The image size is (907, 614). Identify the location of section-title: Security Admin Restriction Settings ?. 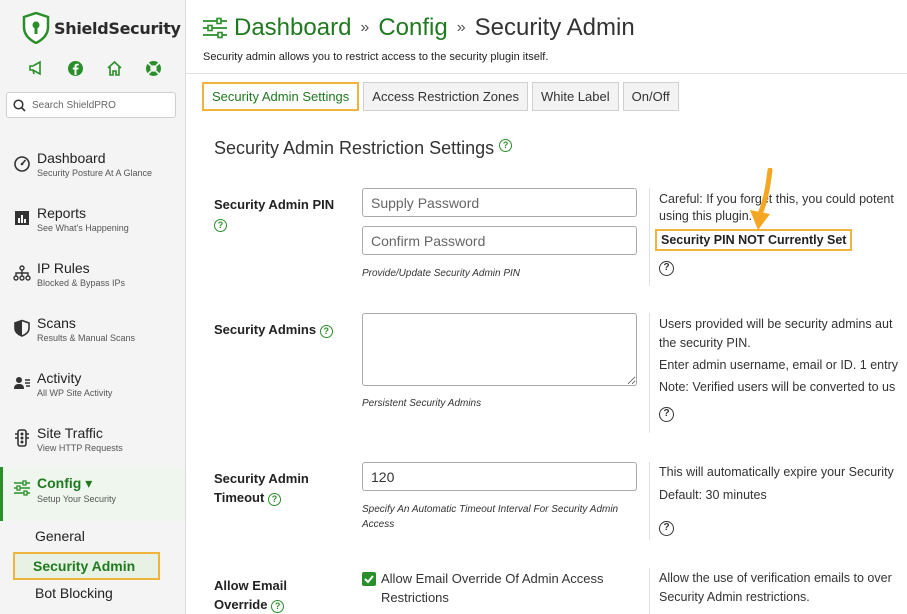
(363, 148).